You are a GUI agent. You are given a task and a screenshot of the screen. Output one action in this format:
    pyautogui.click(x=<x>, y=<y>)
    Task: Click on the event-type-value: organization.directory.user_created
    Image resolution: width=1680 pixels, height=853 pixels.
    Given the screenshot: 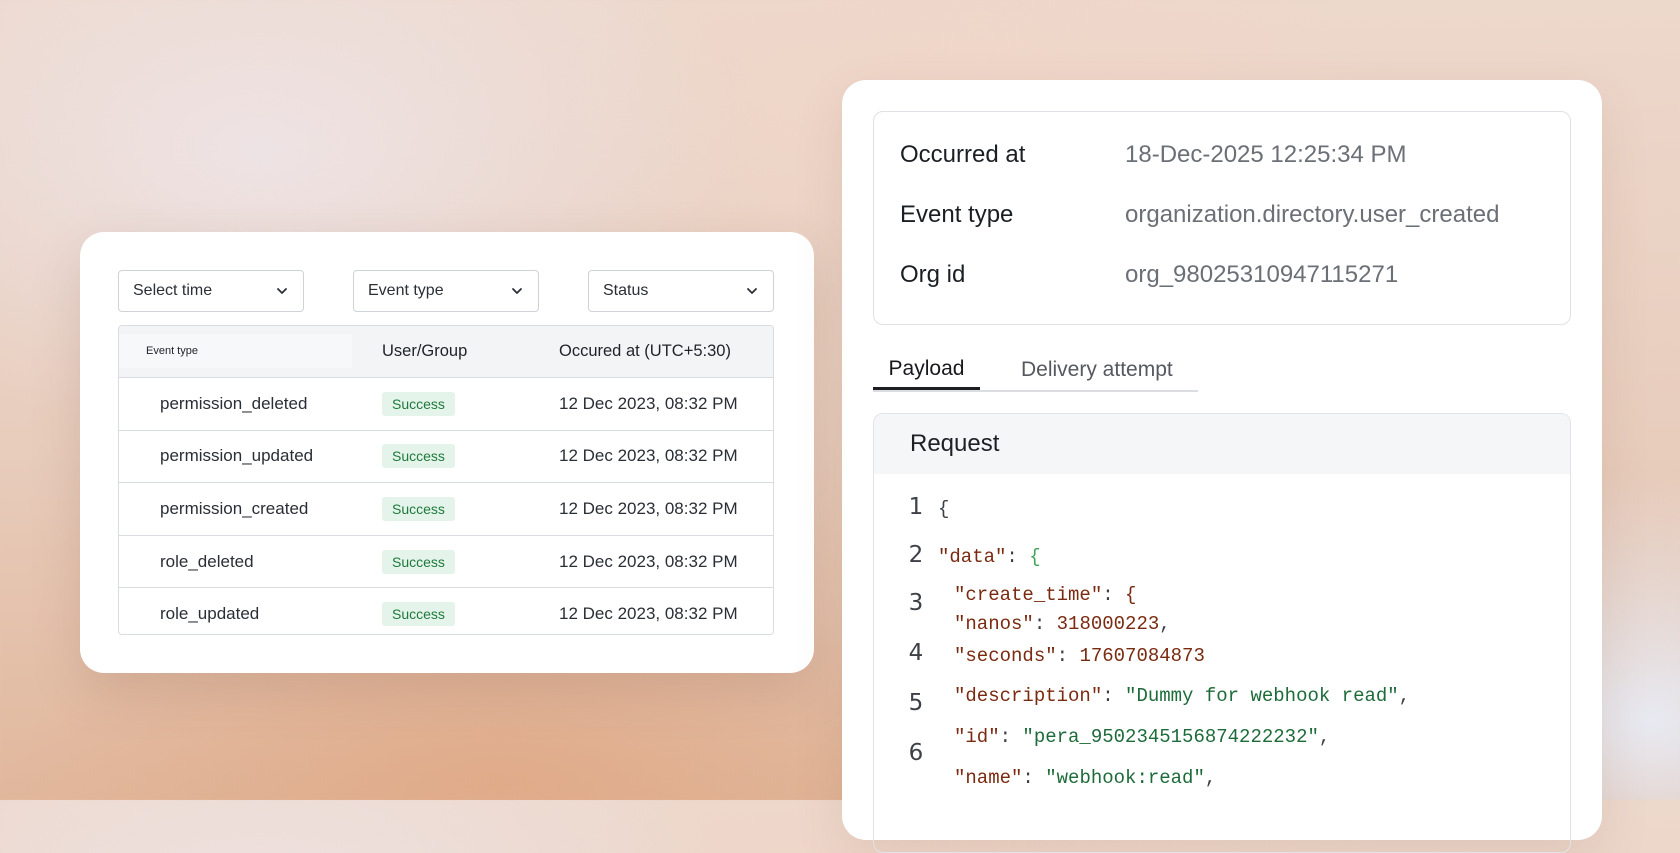 What is the action you would take?
    pyautogui.click(x=1312, y=214)
    